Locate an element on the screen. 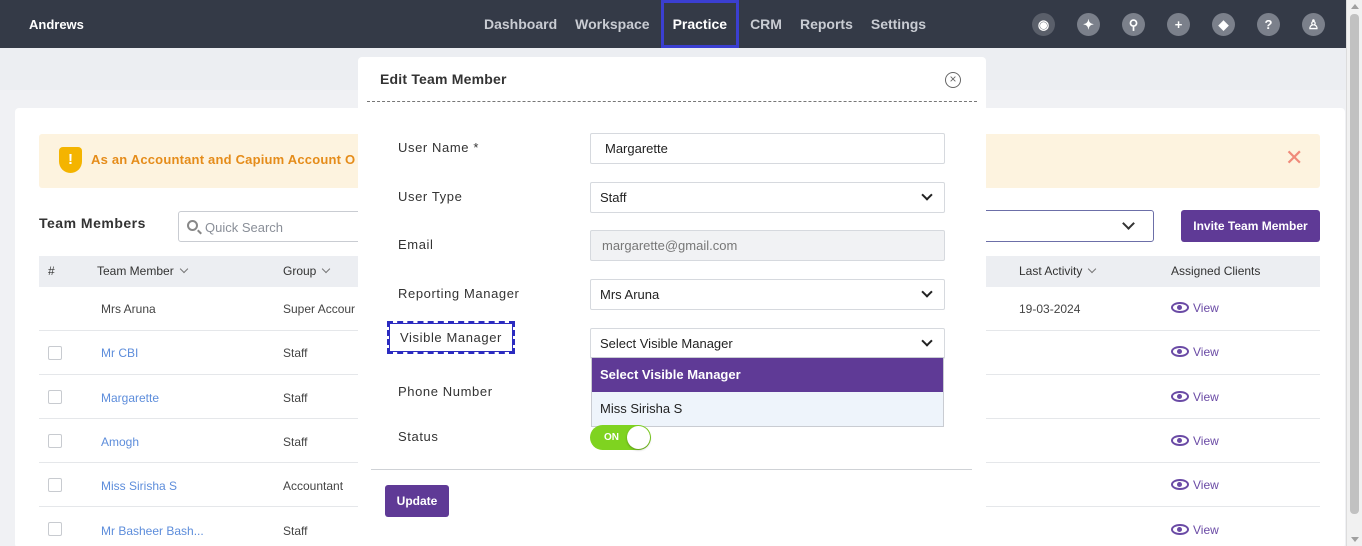  plus-icon: + is located at coordinates (1178, 24).